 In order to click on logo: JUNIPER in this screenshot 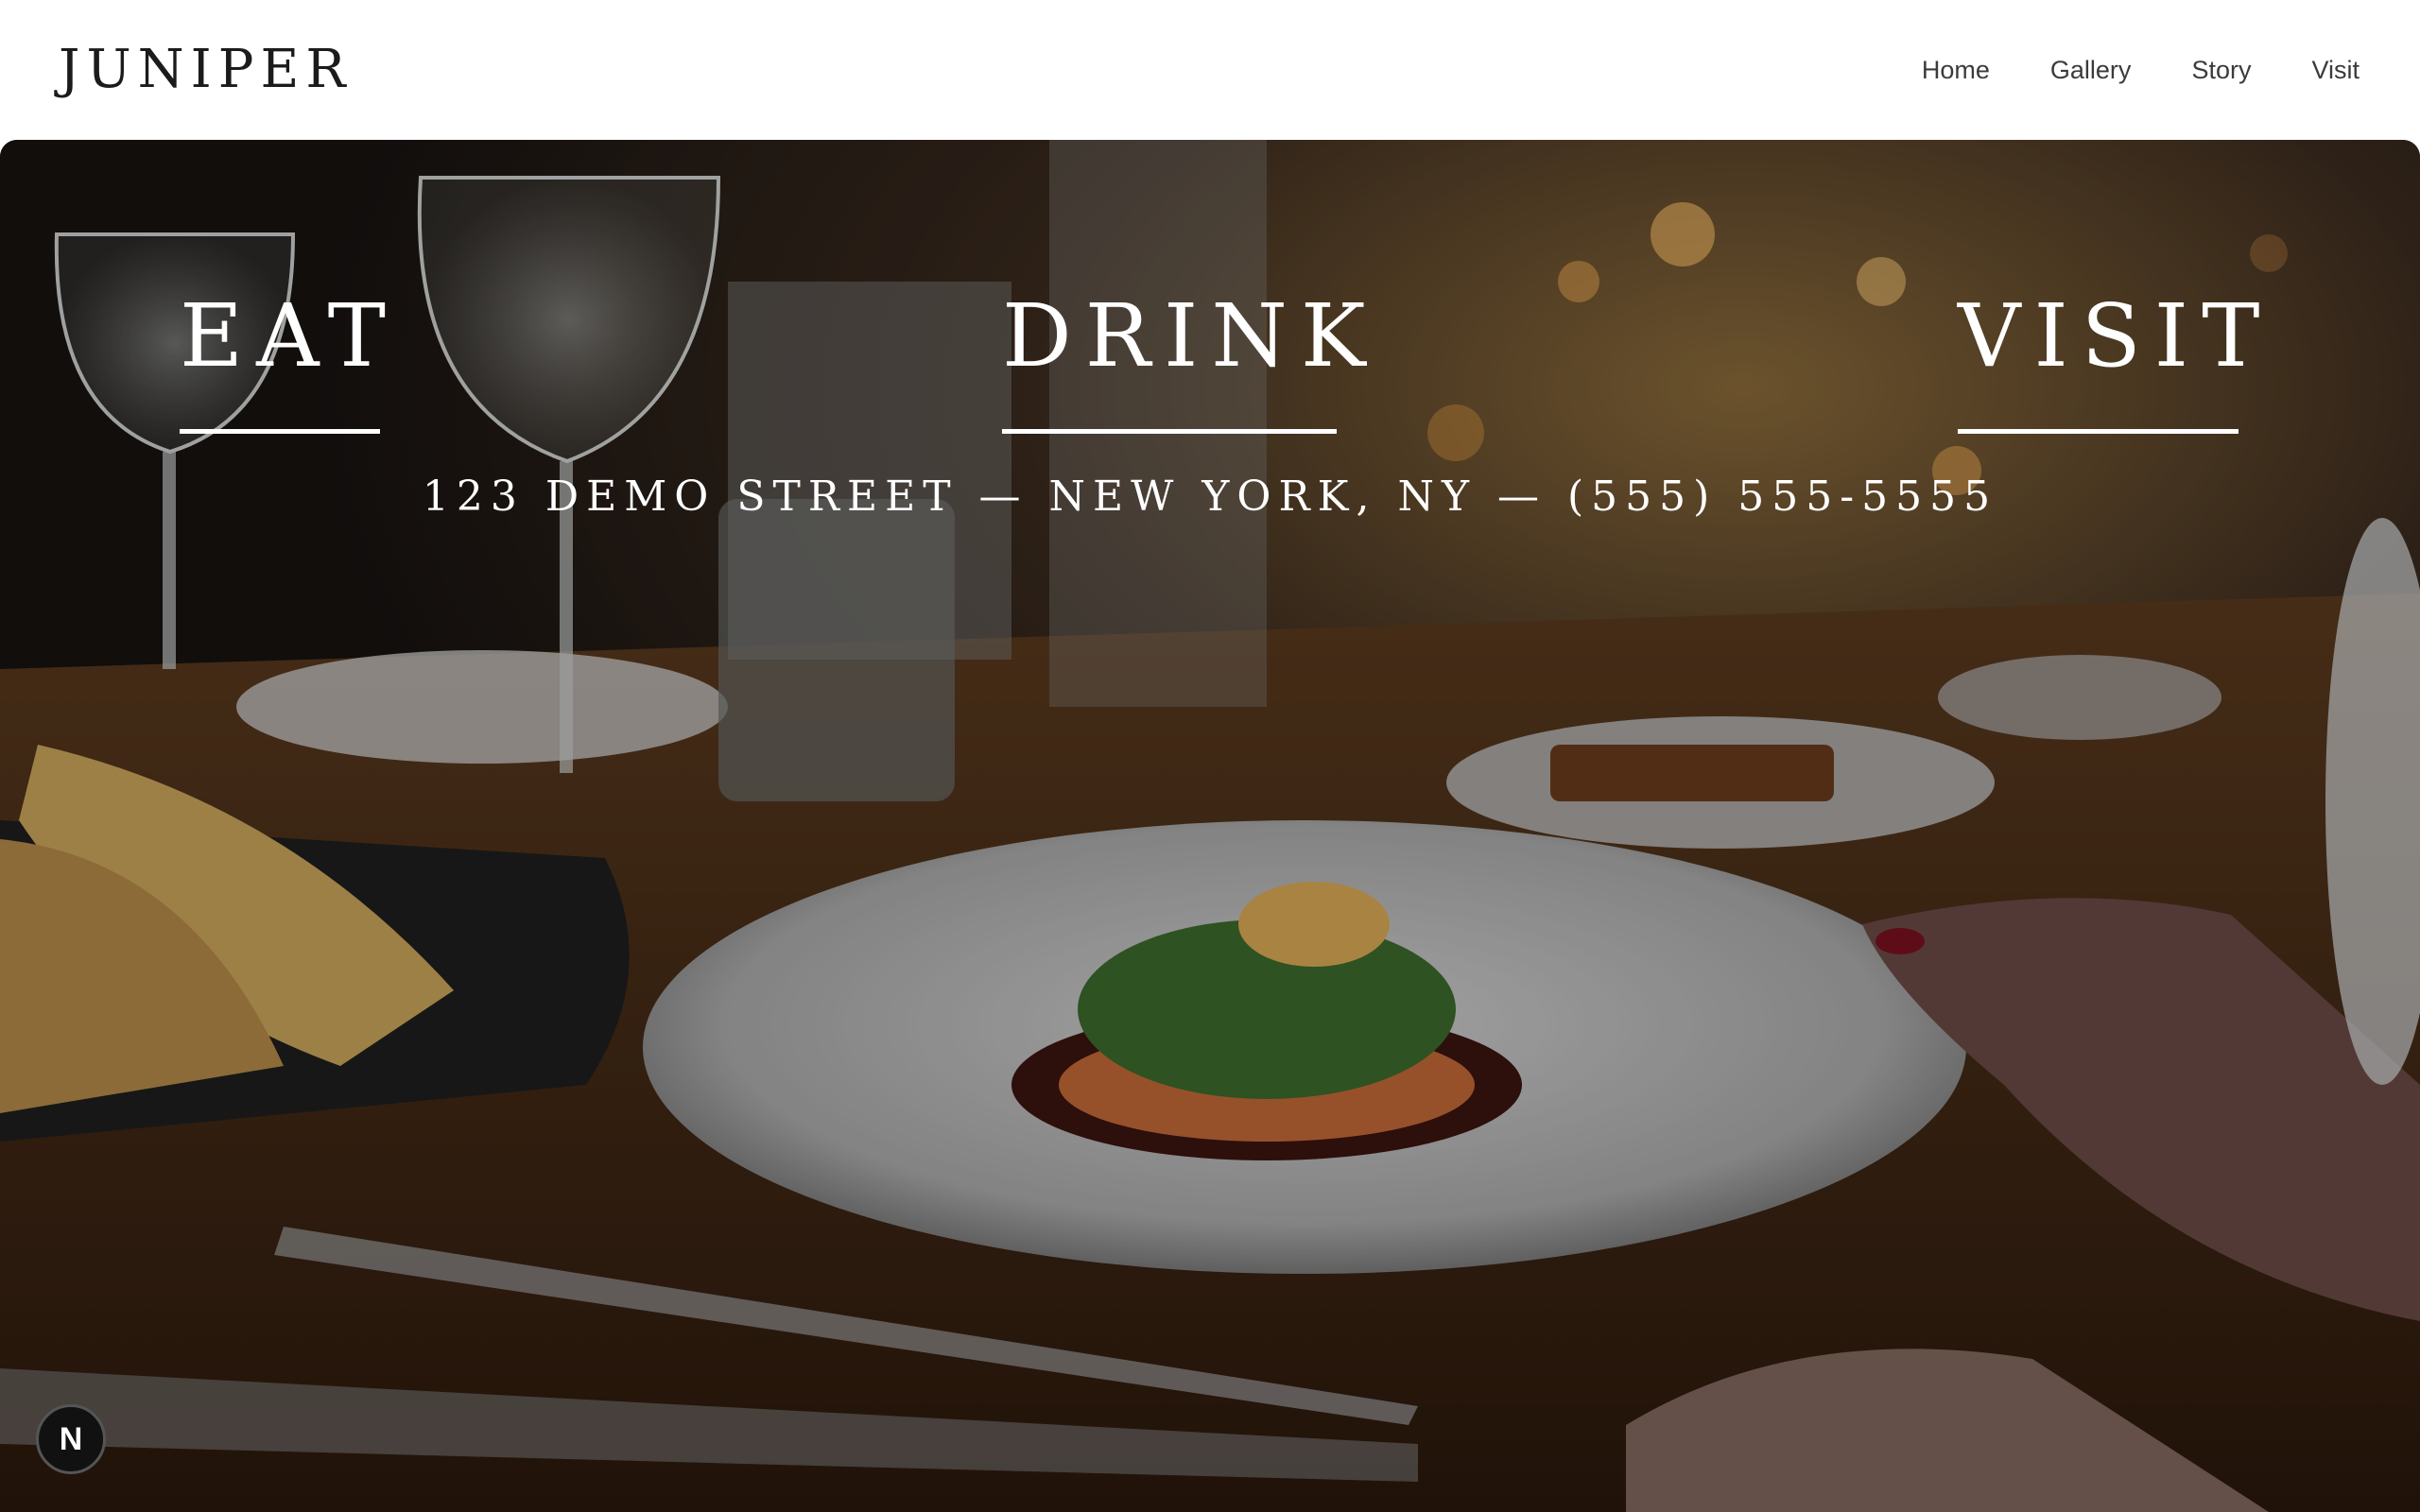, I will do `click(206, 70)`.